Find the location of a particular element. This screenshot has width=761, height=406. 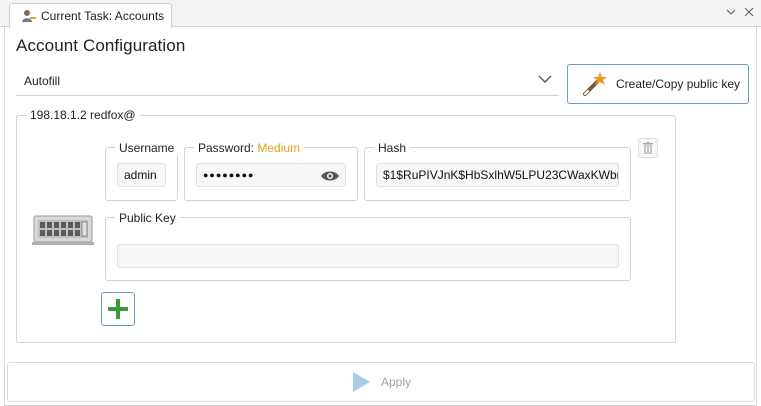

apply-button: Apply is located at coordinates (381, 382).